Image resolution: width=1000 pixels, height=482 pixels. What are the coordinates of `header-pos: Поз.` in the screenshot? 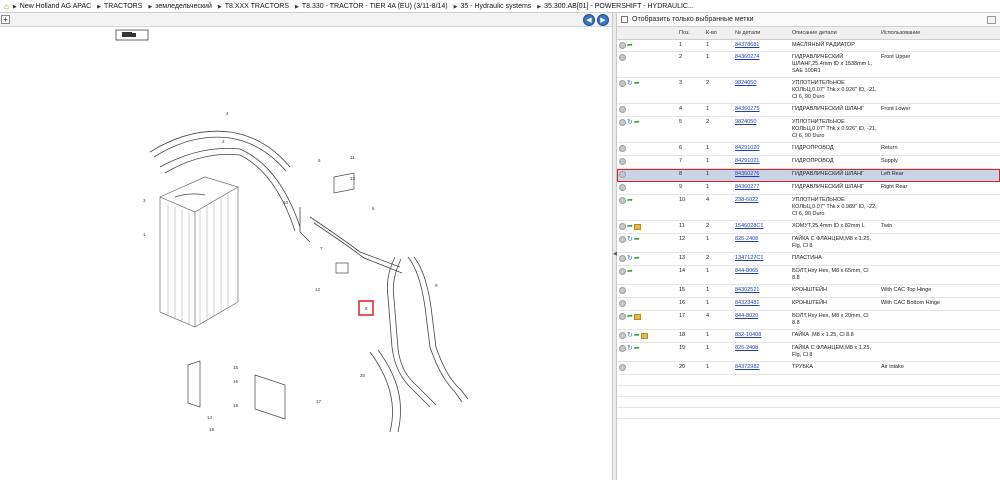 It's located at (690, 33).